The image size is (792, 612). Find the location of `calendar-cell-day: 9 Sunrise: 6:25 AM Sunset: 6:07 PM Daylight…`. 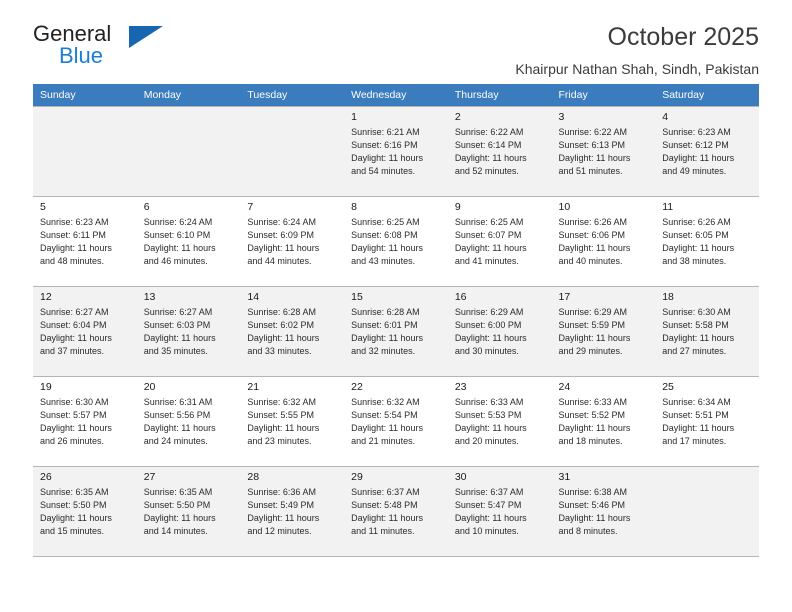

calendar-cell-day: 9 Sunrise: 6:25 AM Sunset: 6:07 PM Daylight… is located at coordinates (499, 241).